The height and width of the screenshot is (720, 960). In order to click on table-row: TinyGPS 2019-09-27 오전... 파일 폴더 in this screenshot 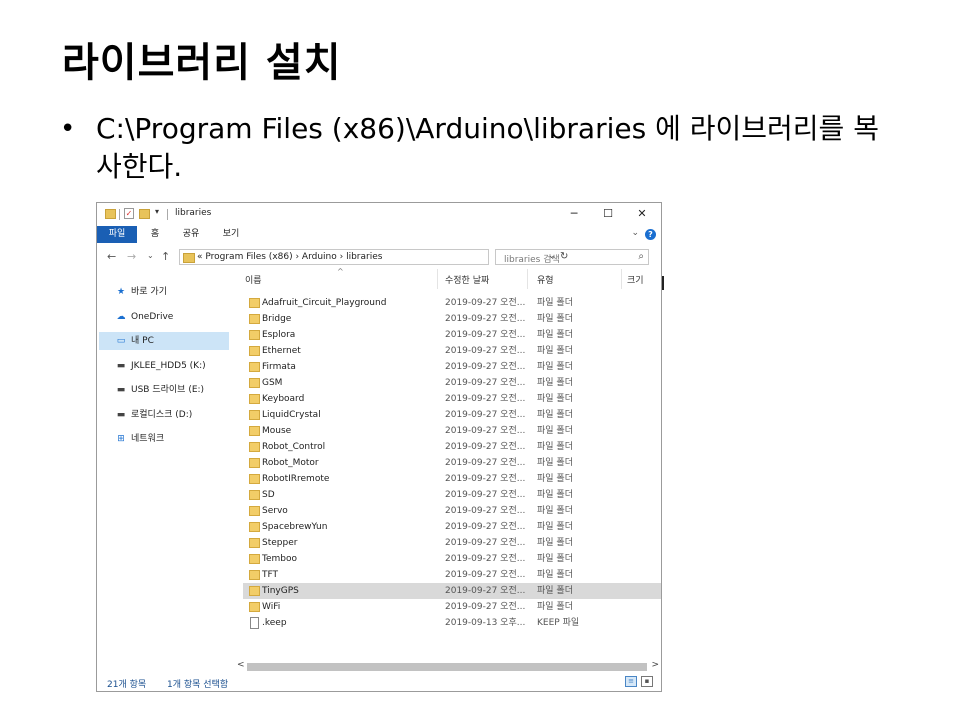, I will do `click(452, 591)`.